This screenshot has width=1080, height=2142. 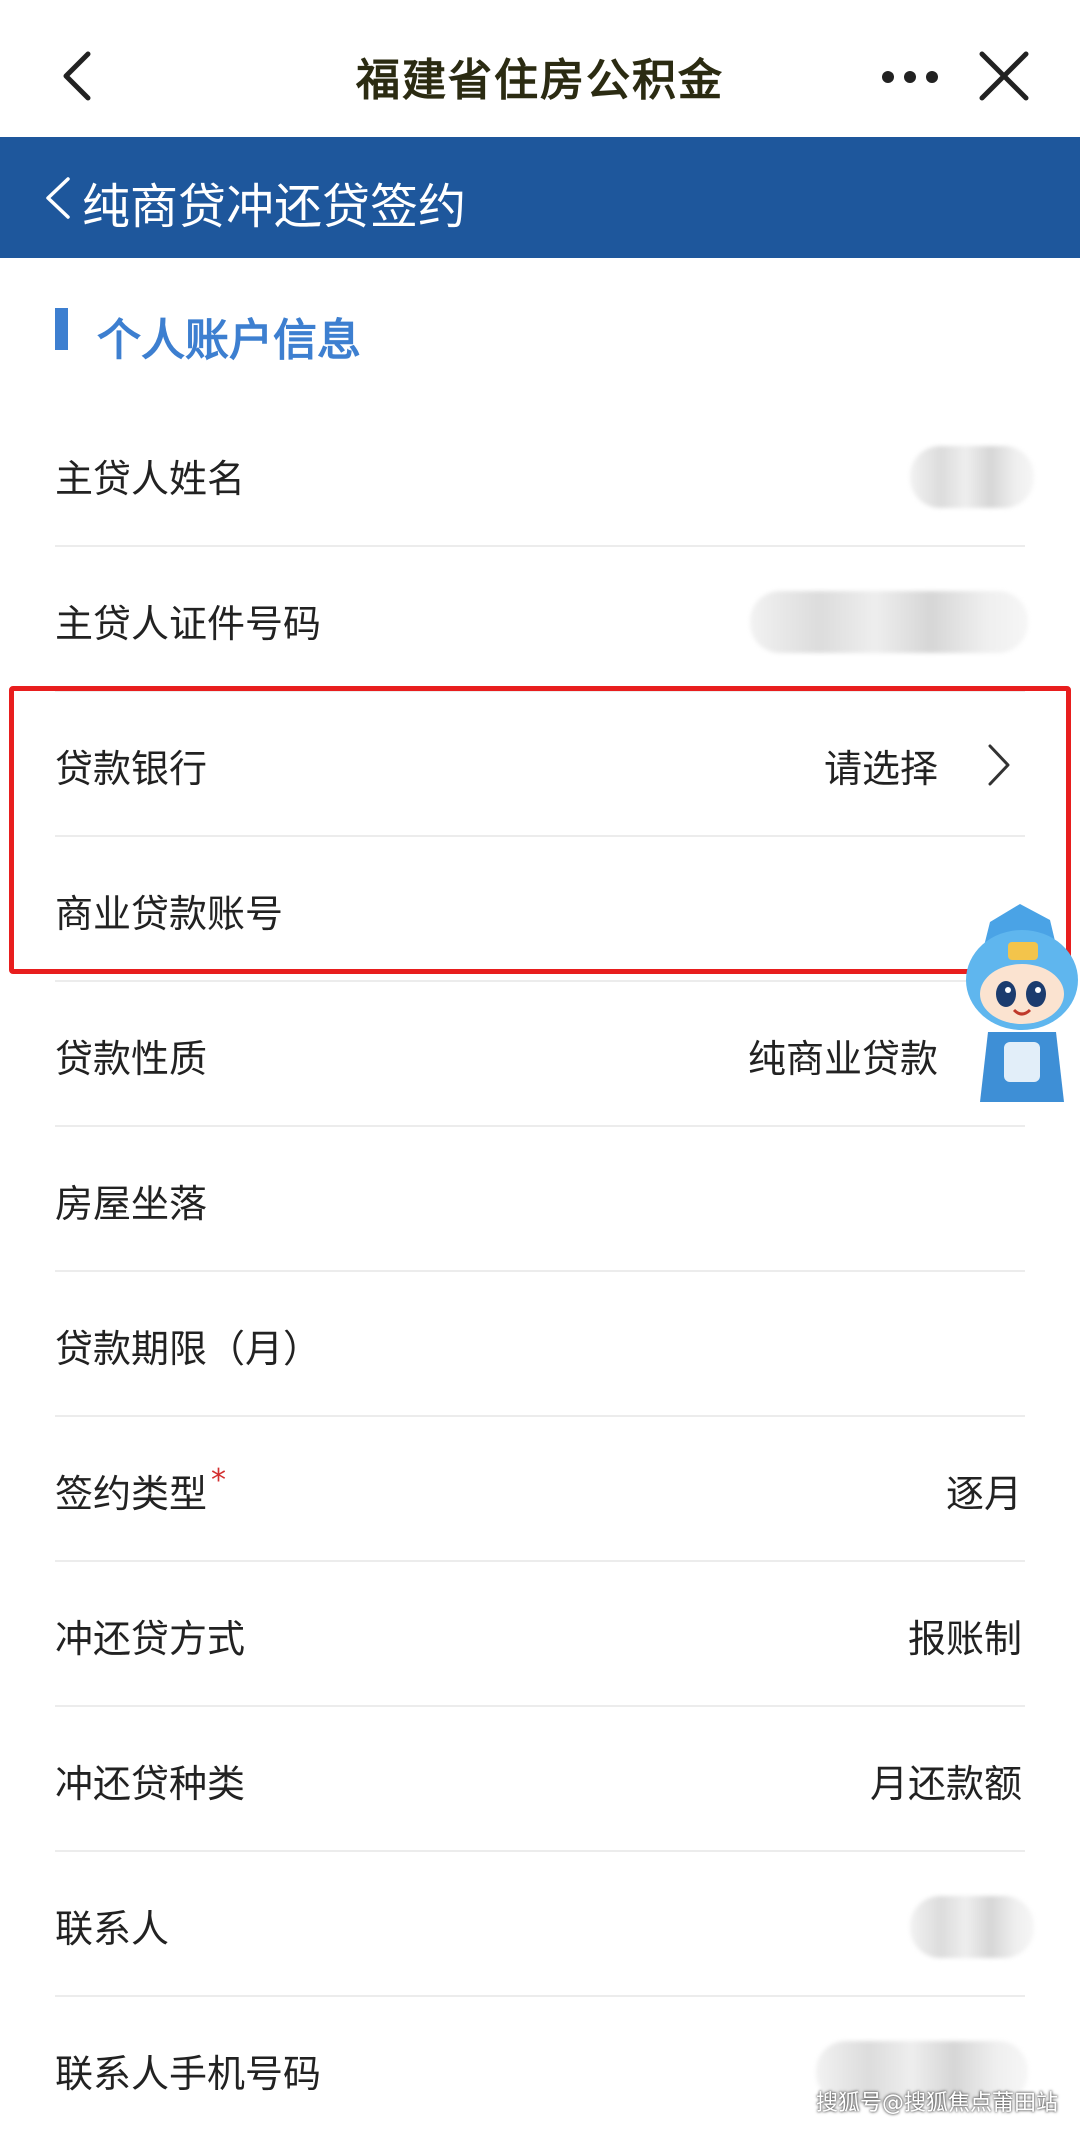 I want to click on loan-nature-label: 贷款性质, so click(x=131, y=1055).